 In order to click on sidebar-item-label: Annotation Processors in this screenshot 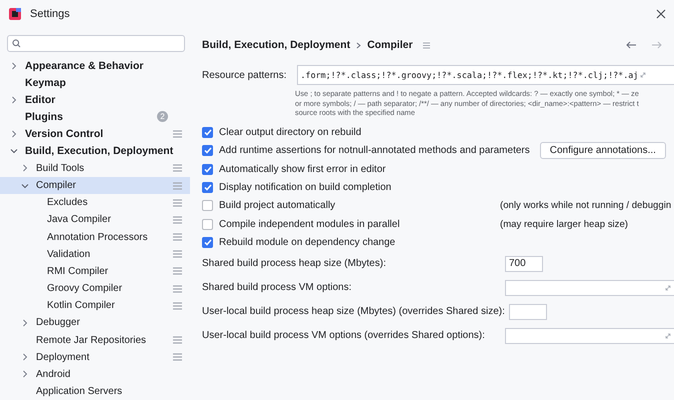, I will do `click(98, 237)`.